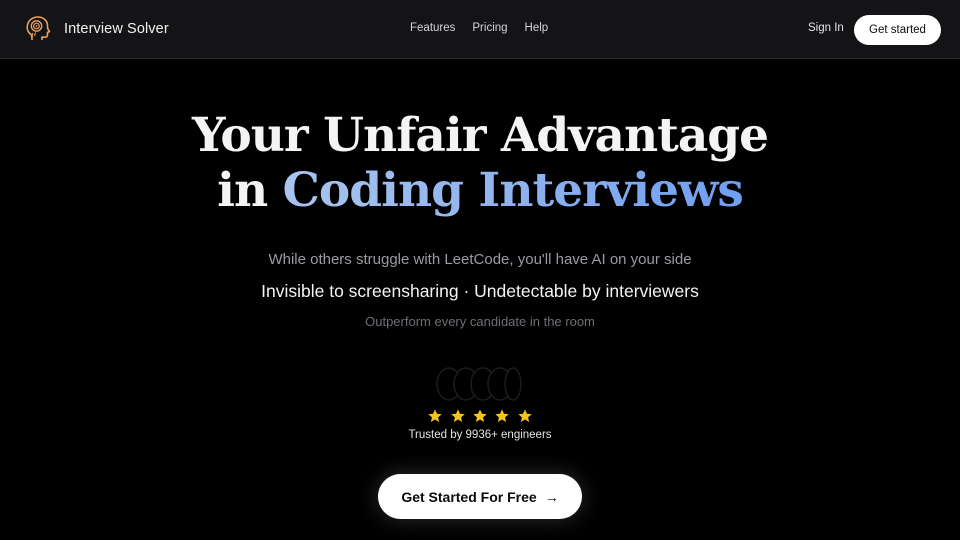  I want to click on nav-link-features: Features, so click(432, 28).